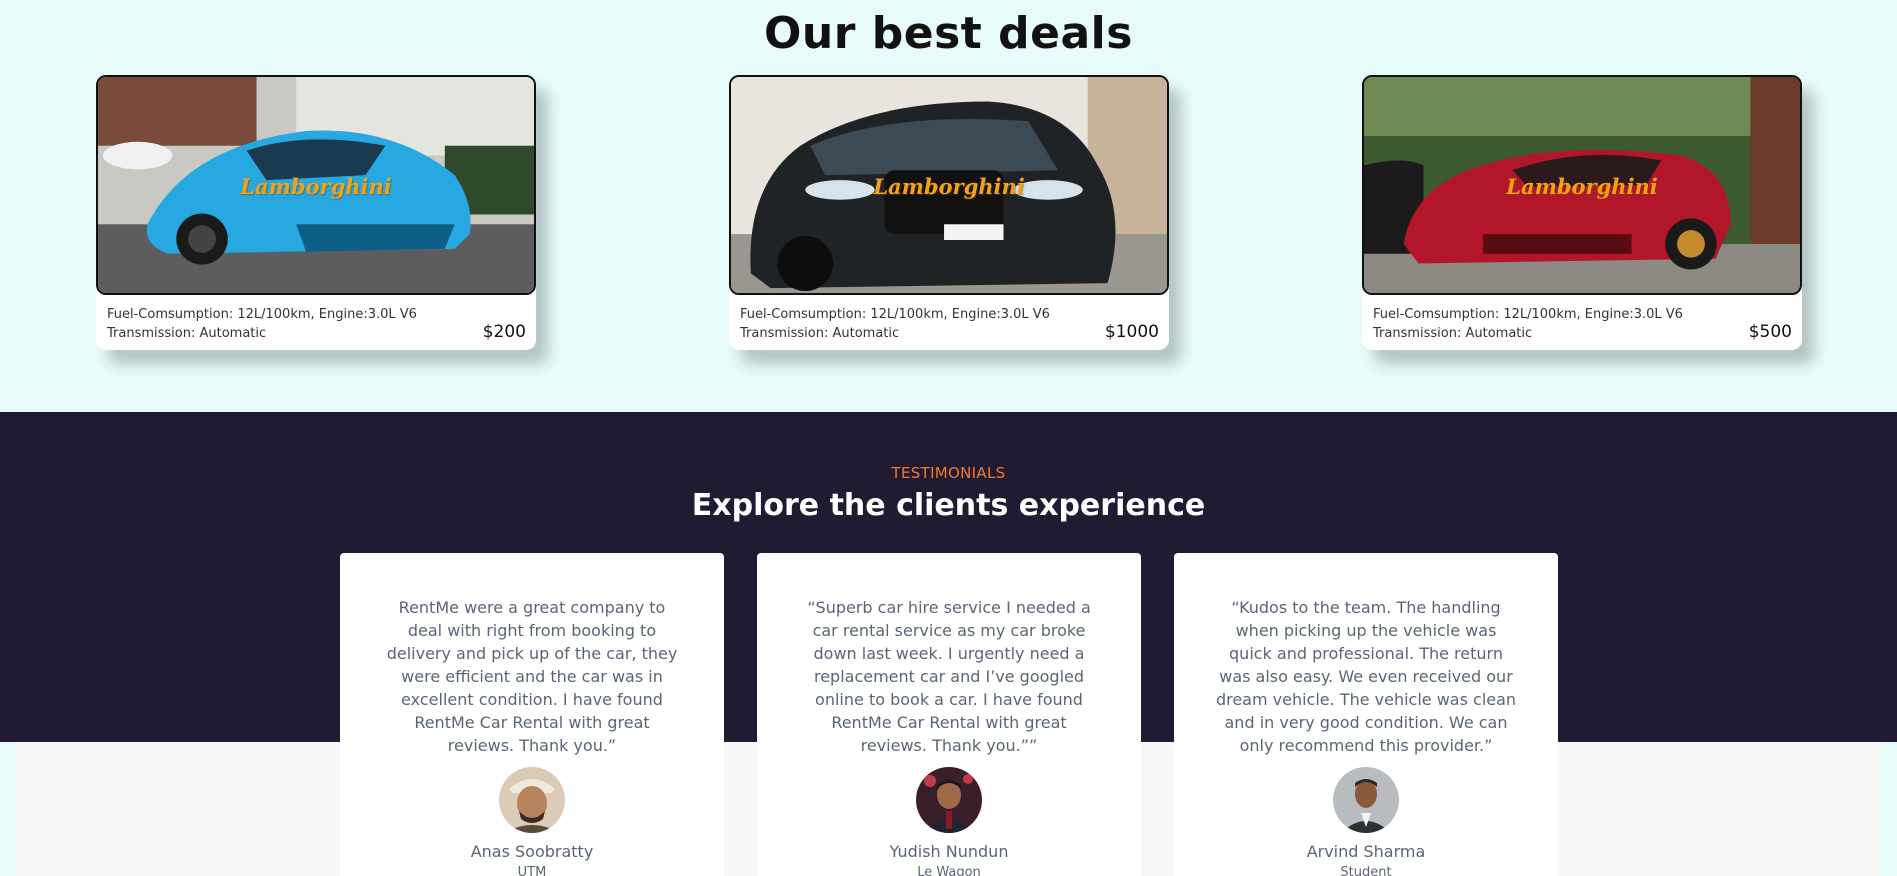  What do you see at coordinates (949, 870) in the screenshot?
I see `testimonial-org: Le Wagon` at bounding box center [949, 870].